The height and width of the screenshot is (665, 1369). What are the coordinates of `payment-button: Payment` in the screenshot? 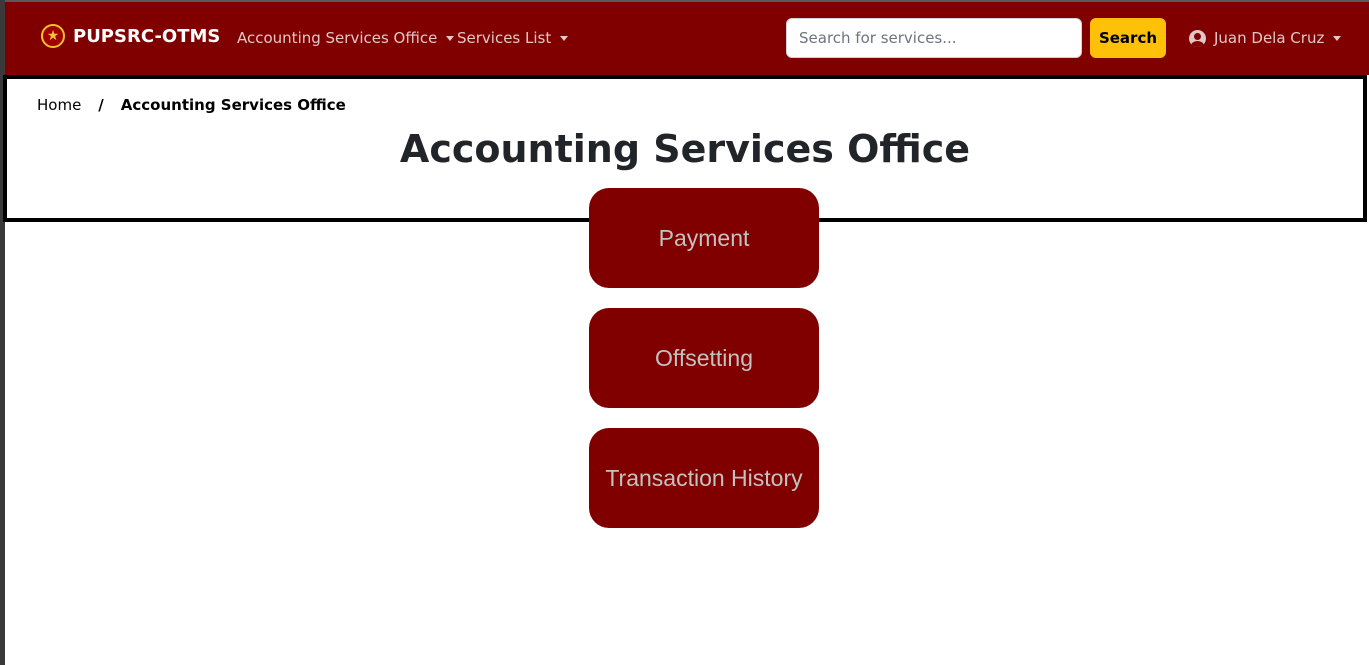 It's located at (704, 238).